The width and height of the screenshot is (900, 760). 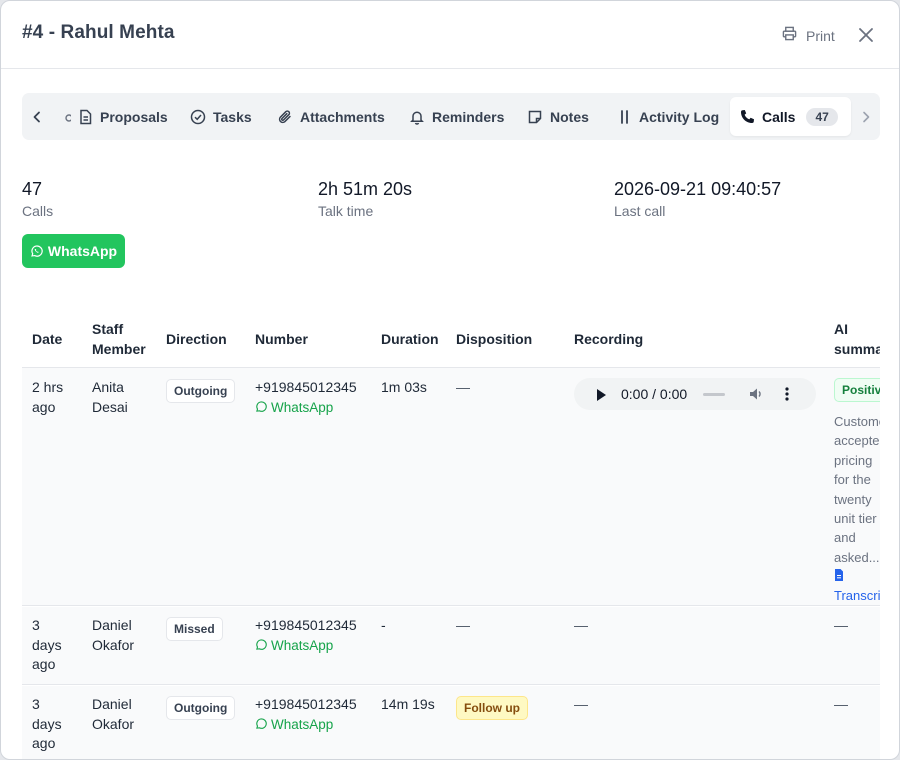 I want to click on whatsapp-button-label: WhatsApp, so click(x=82, y=251).